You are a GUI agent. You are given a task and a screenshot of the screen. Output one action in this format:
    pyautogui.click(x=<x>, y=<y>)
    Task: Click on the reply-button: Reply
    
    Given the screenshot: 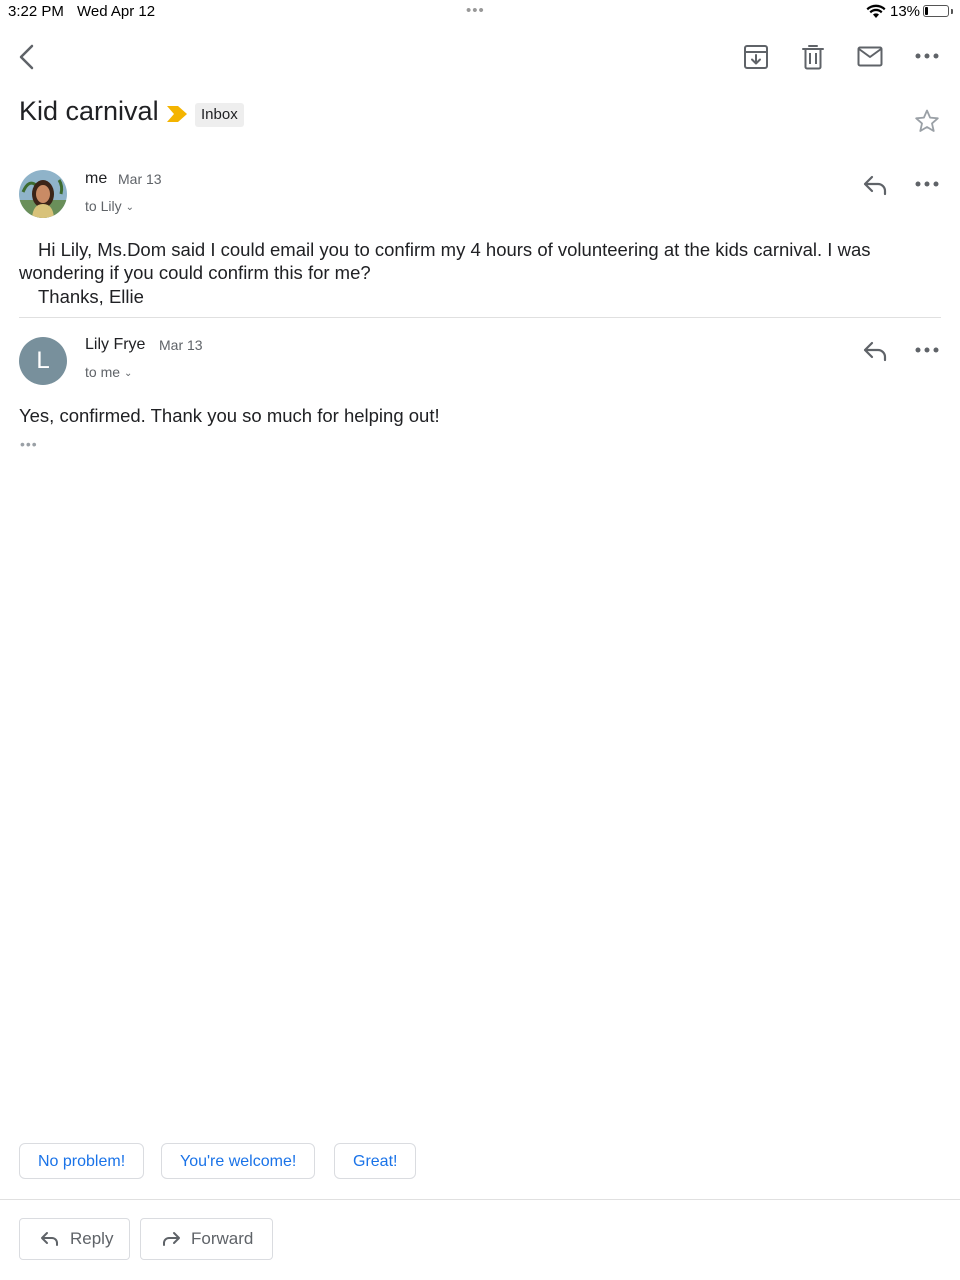 What is the action you would take?
    pyautogui.click(x=74, y=1239)
    